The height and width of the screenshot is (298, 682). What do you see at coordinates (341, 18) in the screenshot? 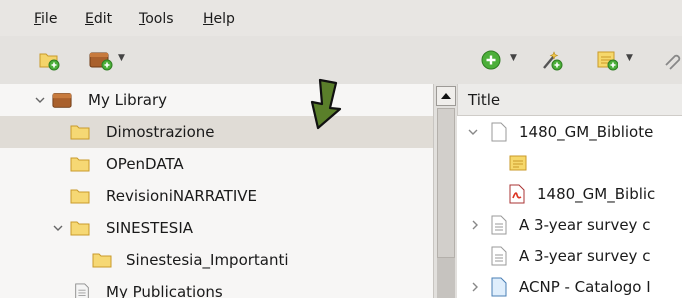
I see `menu-bar: File Edit Tools Help` at bounding box center [341, 18].